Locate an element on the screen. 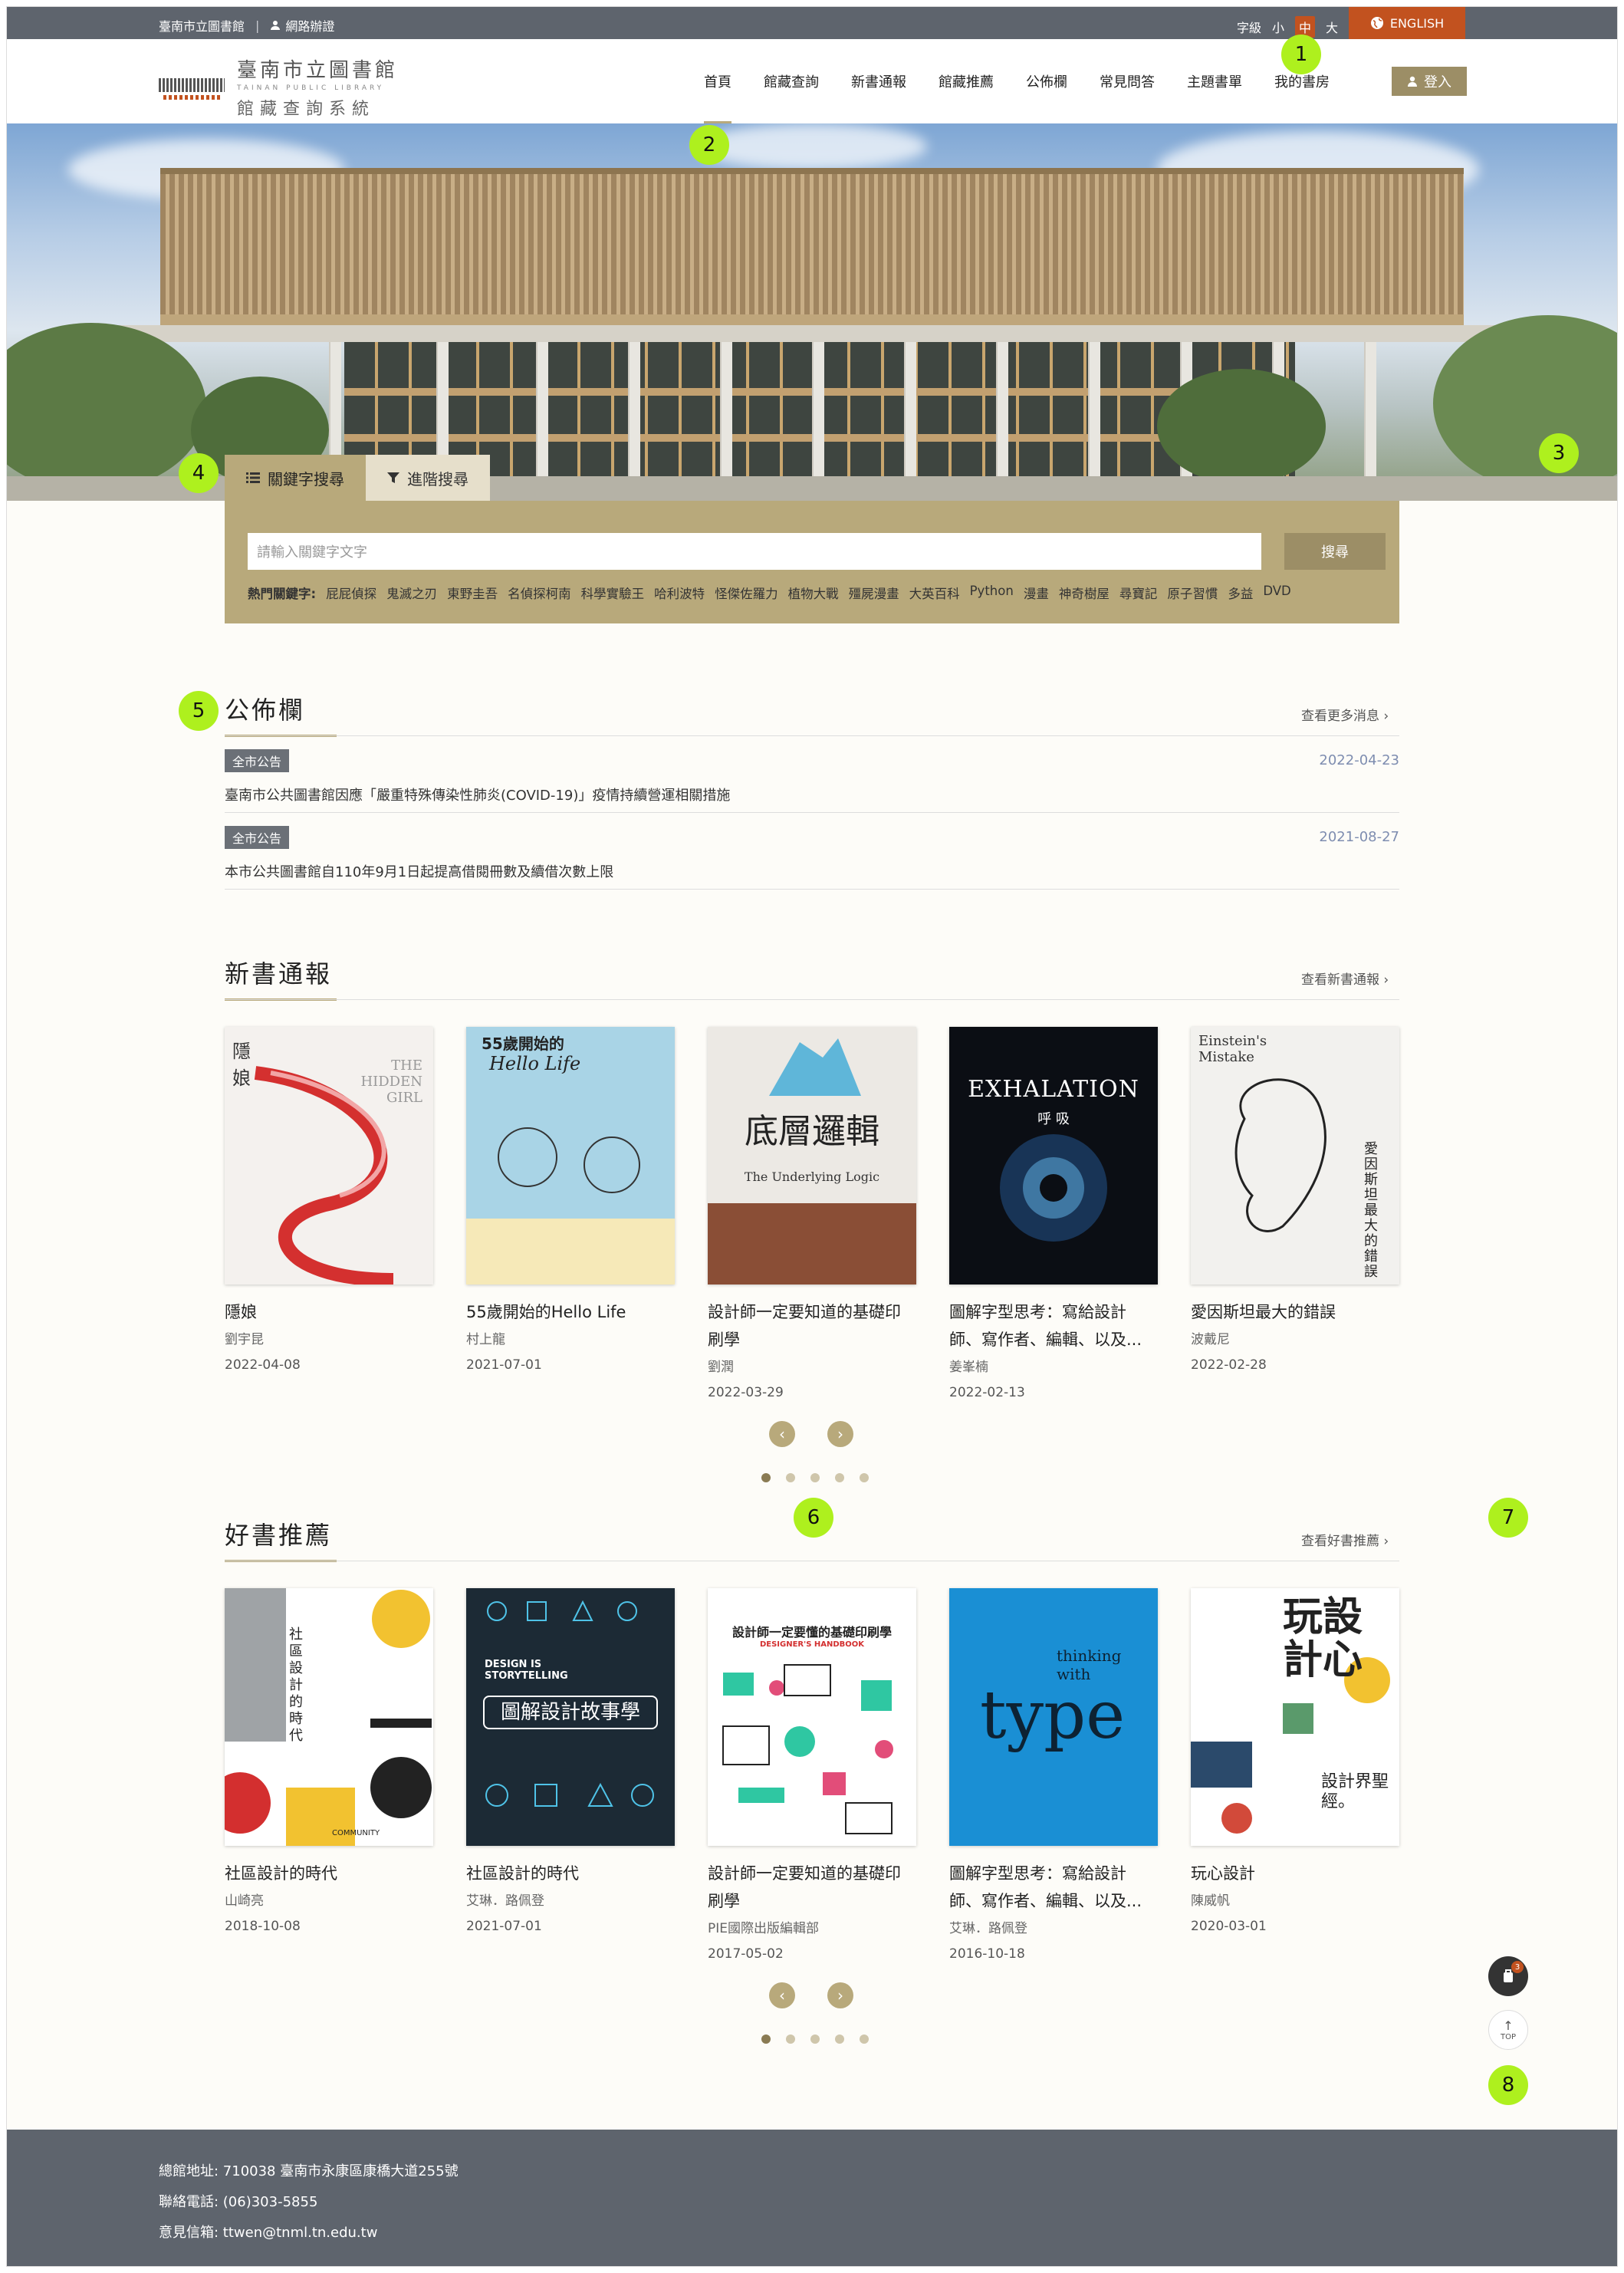 This screenshot has width=1624, height=2273. book-cover: 社區設計的時代 COMMUNITY is located at coordinates (329, 1717).